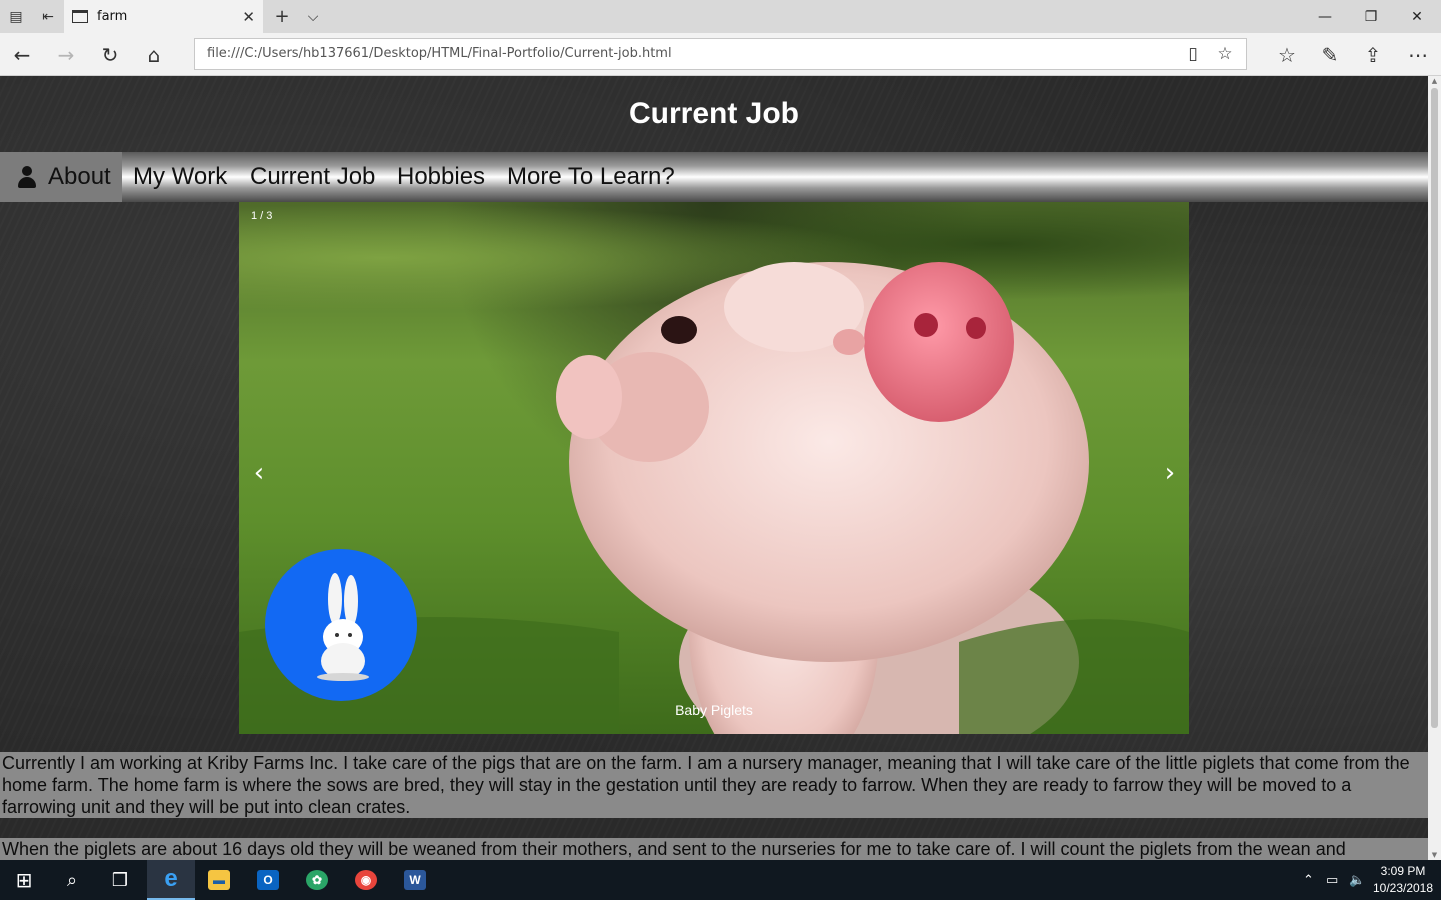  I want to click on minimize-button: —, so click(1325, 16).